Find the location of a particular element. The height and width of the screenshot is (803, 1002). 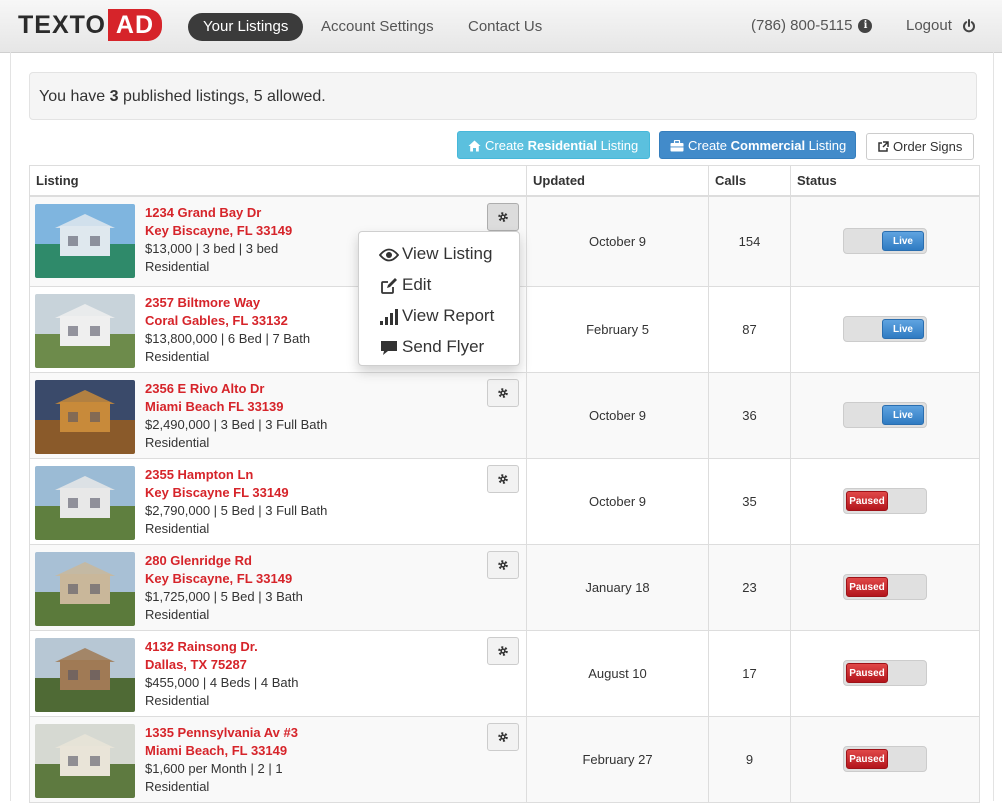

listing-address-line1: 1335 Pennsylvania Av #3 is located at coordinates (221, 733).